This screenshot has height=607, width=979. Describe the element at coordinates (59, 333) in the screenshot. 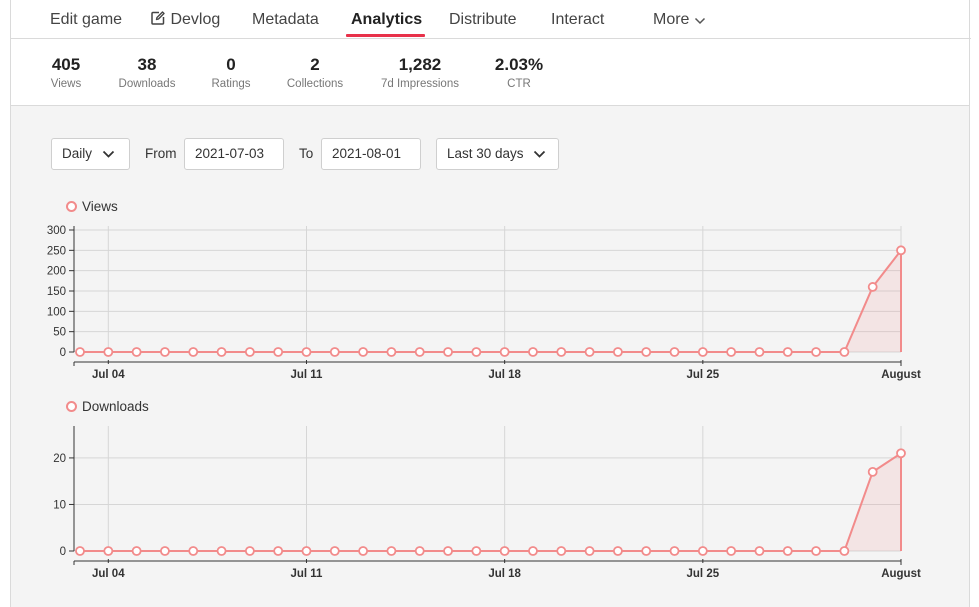

I see `y-tick-label: 50` at that location.